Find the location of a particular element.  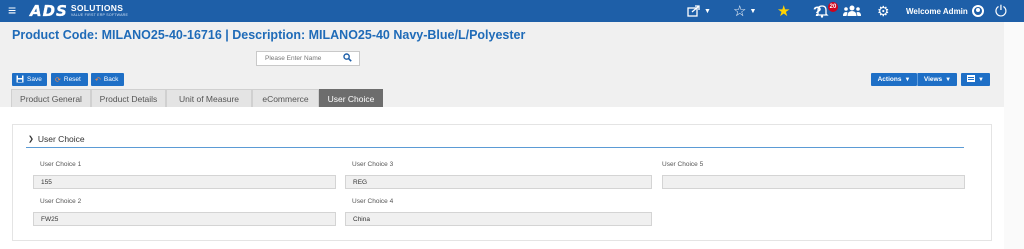

user-choice-1-label: User Choice 1 is located at coordinates (61, 164).